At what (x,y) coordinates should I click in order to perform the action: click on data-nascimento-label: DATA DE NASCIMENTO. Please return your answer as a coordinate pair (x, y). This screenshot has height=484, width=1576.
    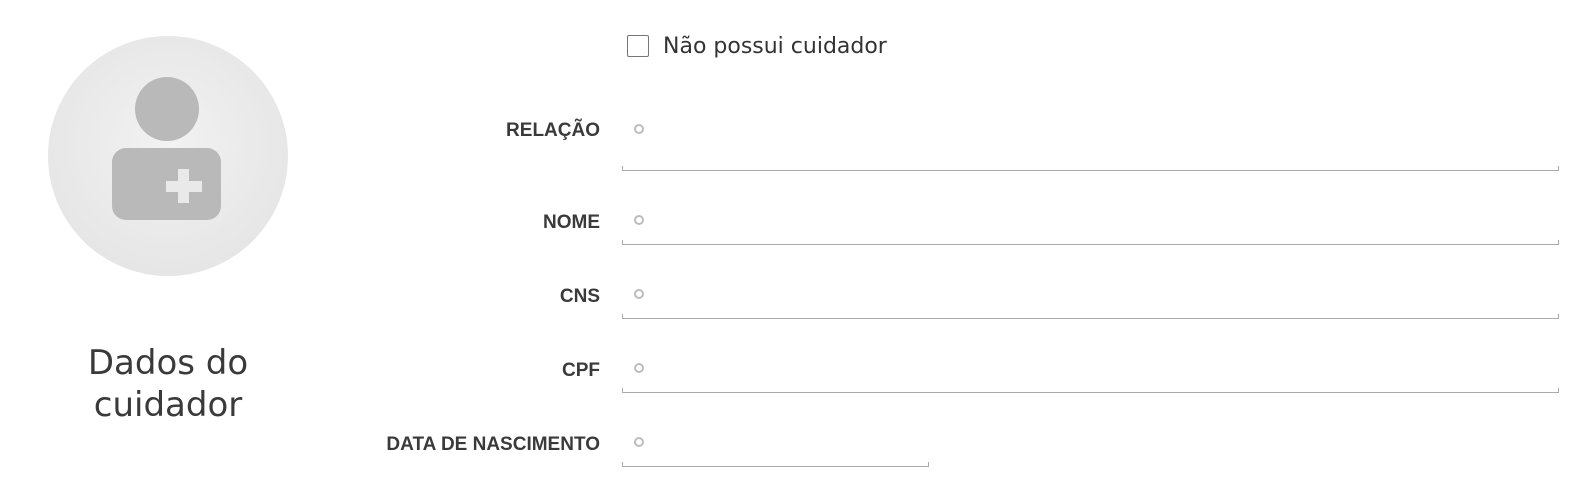
    Looking at the image, I should click on (493, 444).